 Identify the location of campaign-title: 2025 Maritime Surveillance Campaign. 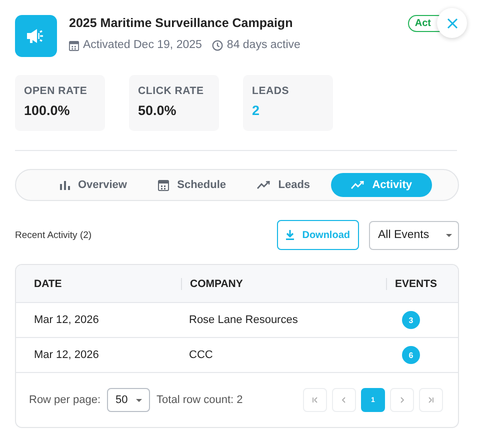
(181, 23).